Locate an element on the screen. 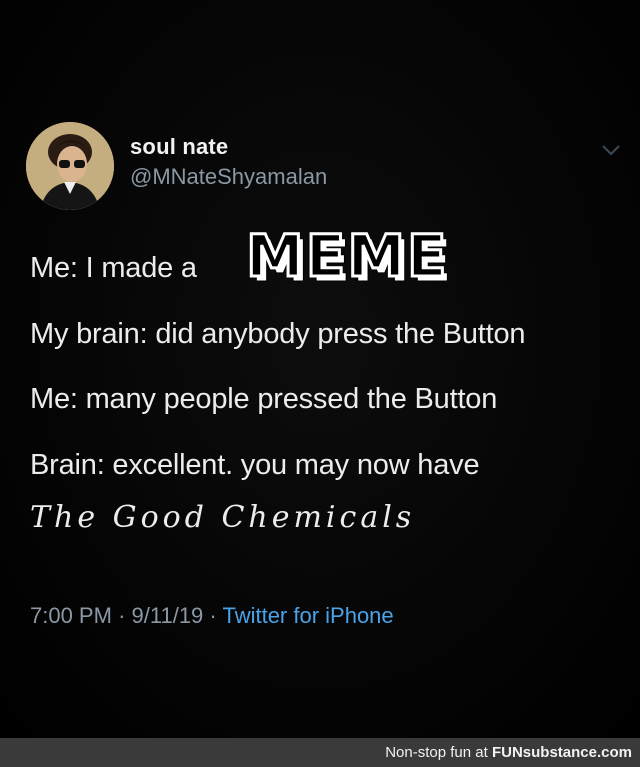 The image size is (640, 767). author-handle: @MNateShyamalan is located at coordinates (228, 177).